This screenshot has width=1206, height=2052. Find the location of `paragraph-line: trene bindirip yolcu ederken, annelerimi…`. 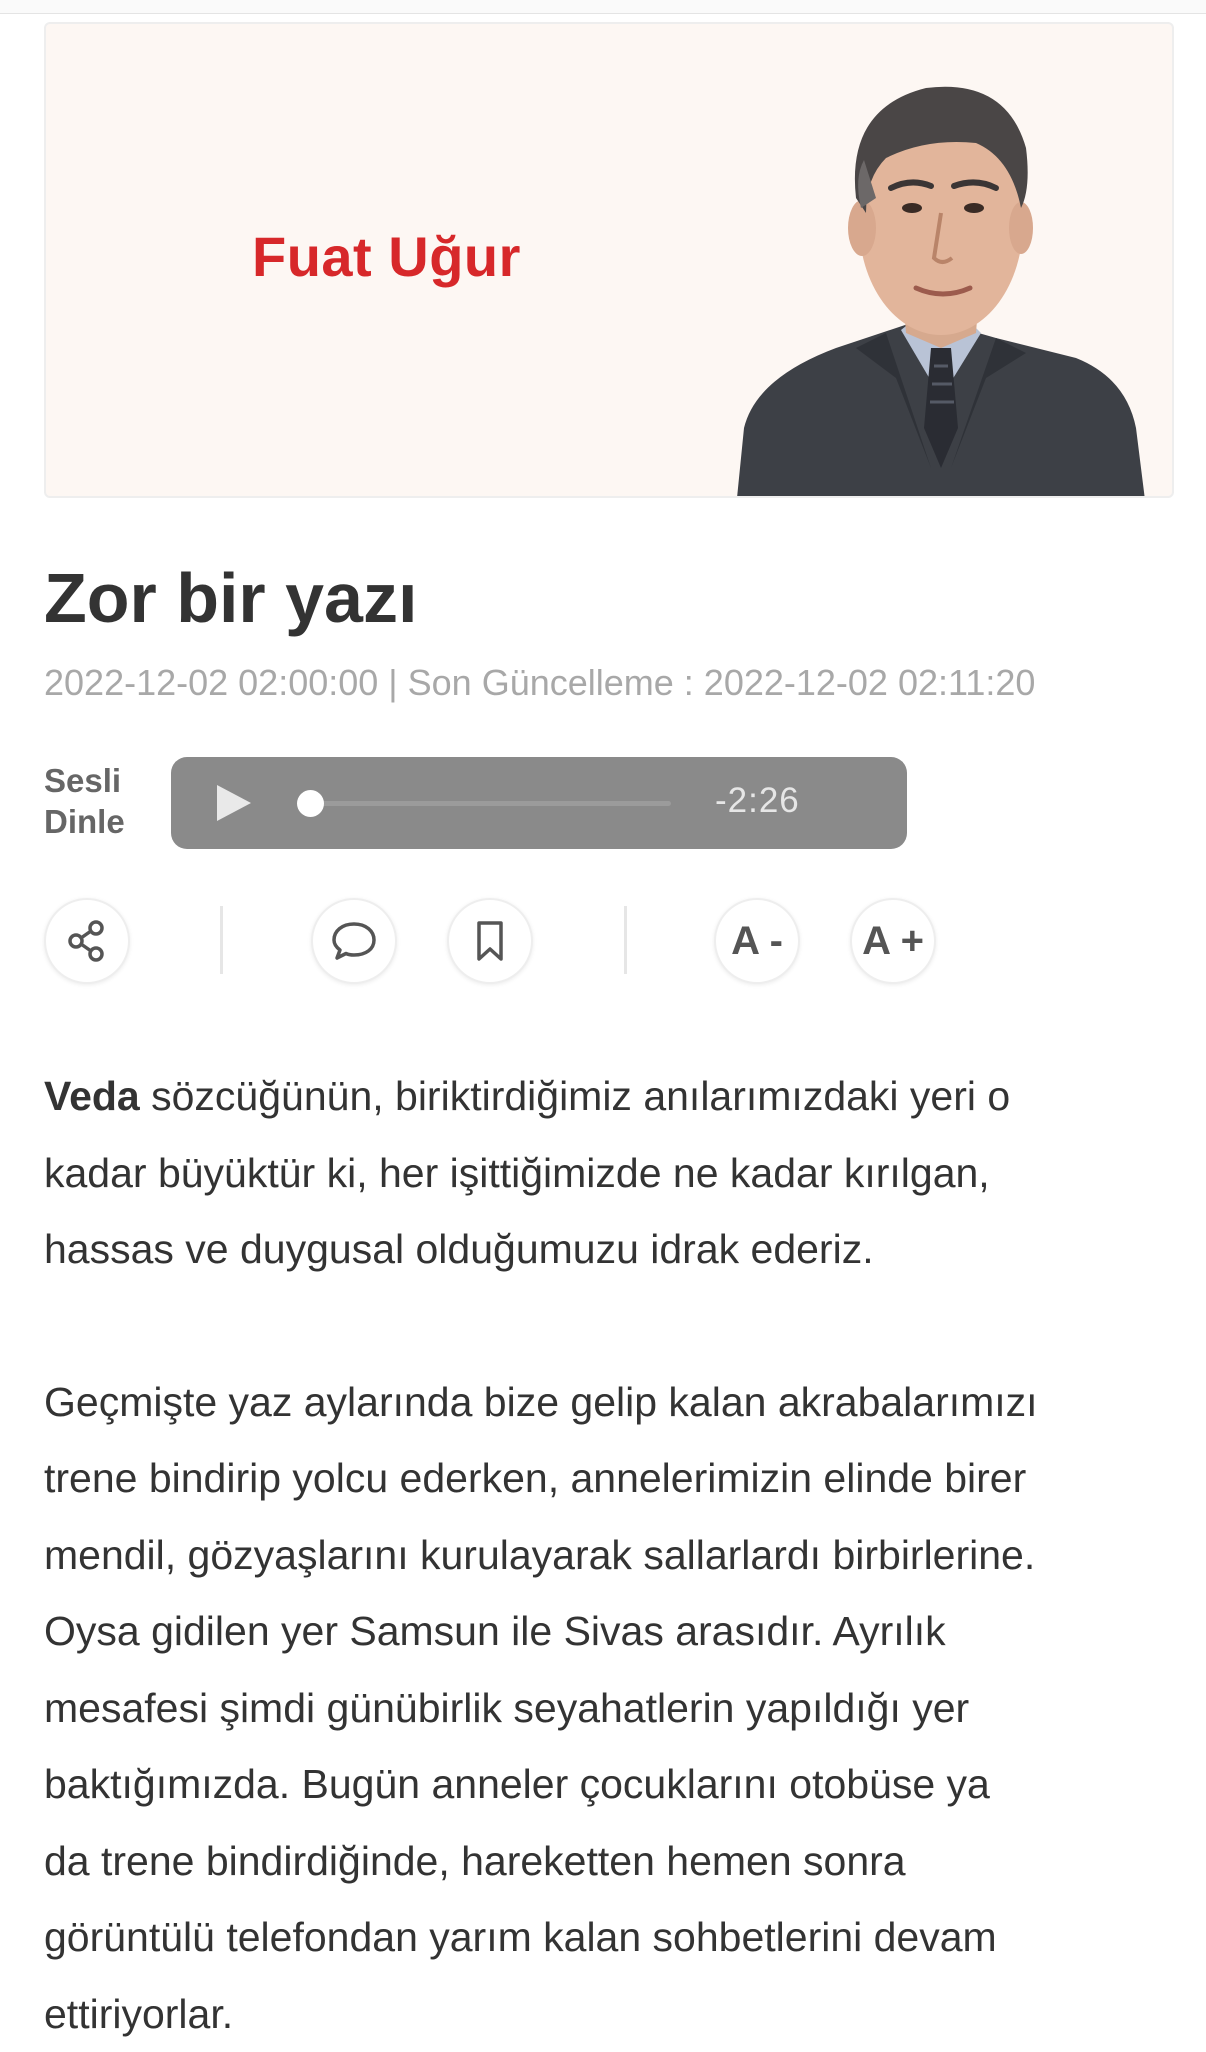

paragraph-line: trene bindirip yolcu ederken, annelerimi… is located at coordinates (609, 1478).